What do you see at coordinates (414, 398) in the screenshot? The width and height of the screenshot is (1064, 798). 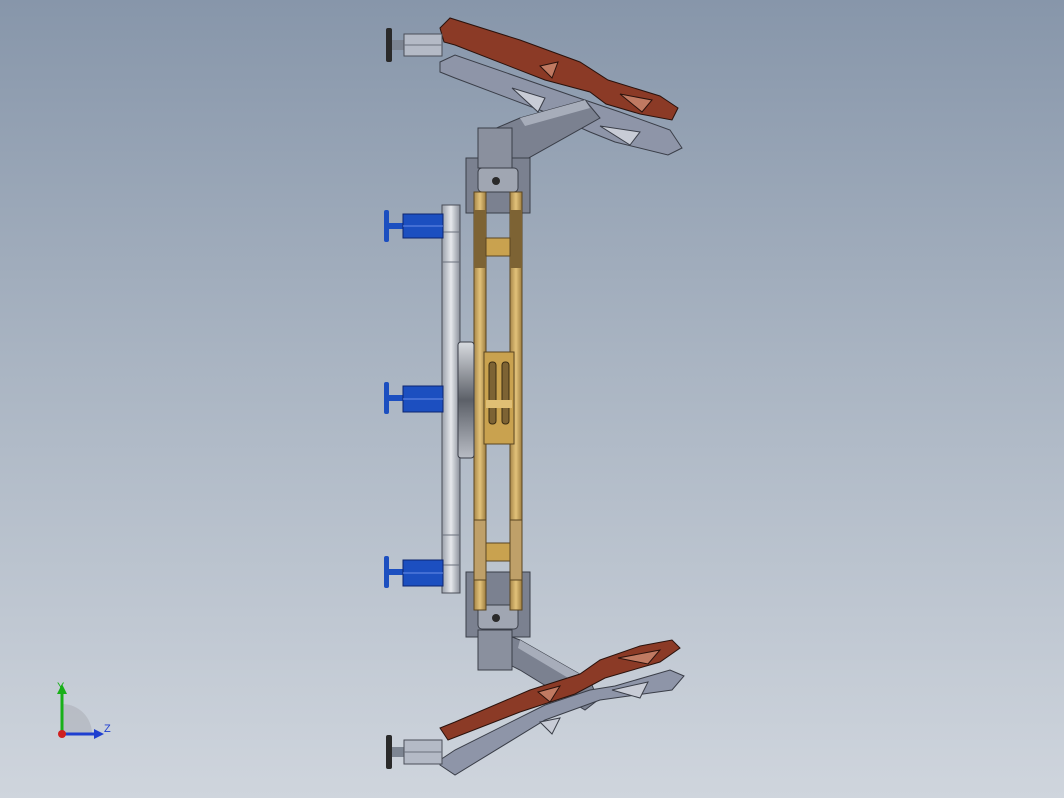 I see `actuator-middle` at bounding box center [414, 398].